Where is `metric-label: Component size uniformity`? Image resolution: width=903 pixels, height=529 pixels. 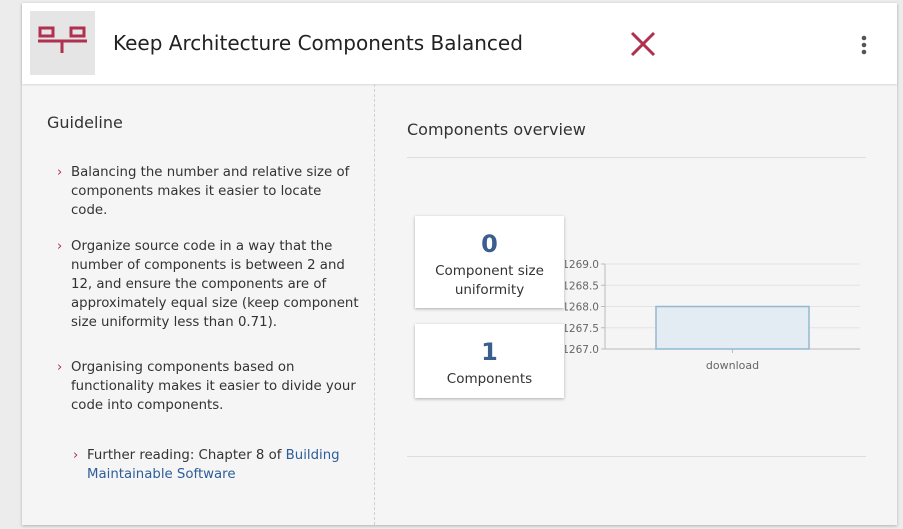
metric-label: Component size uniformity is located at coordinates (489, 280).